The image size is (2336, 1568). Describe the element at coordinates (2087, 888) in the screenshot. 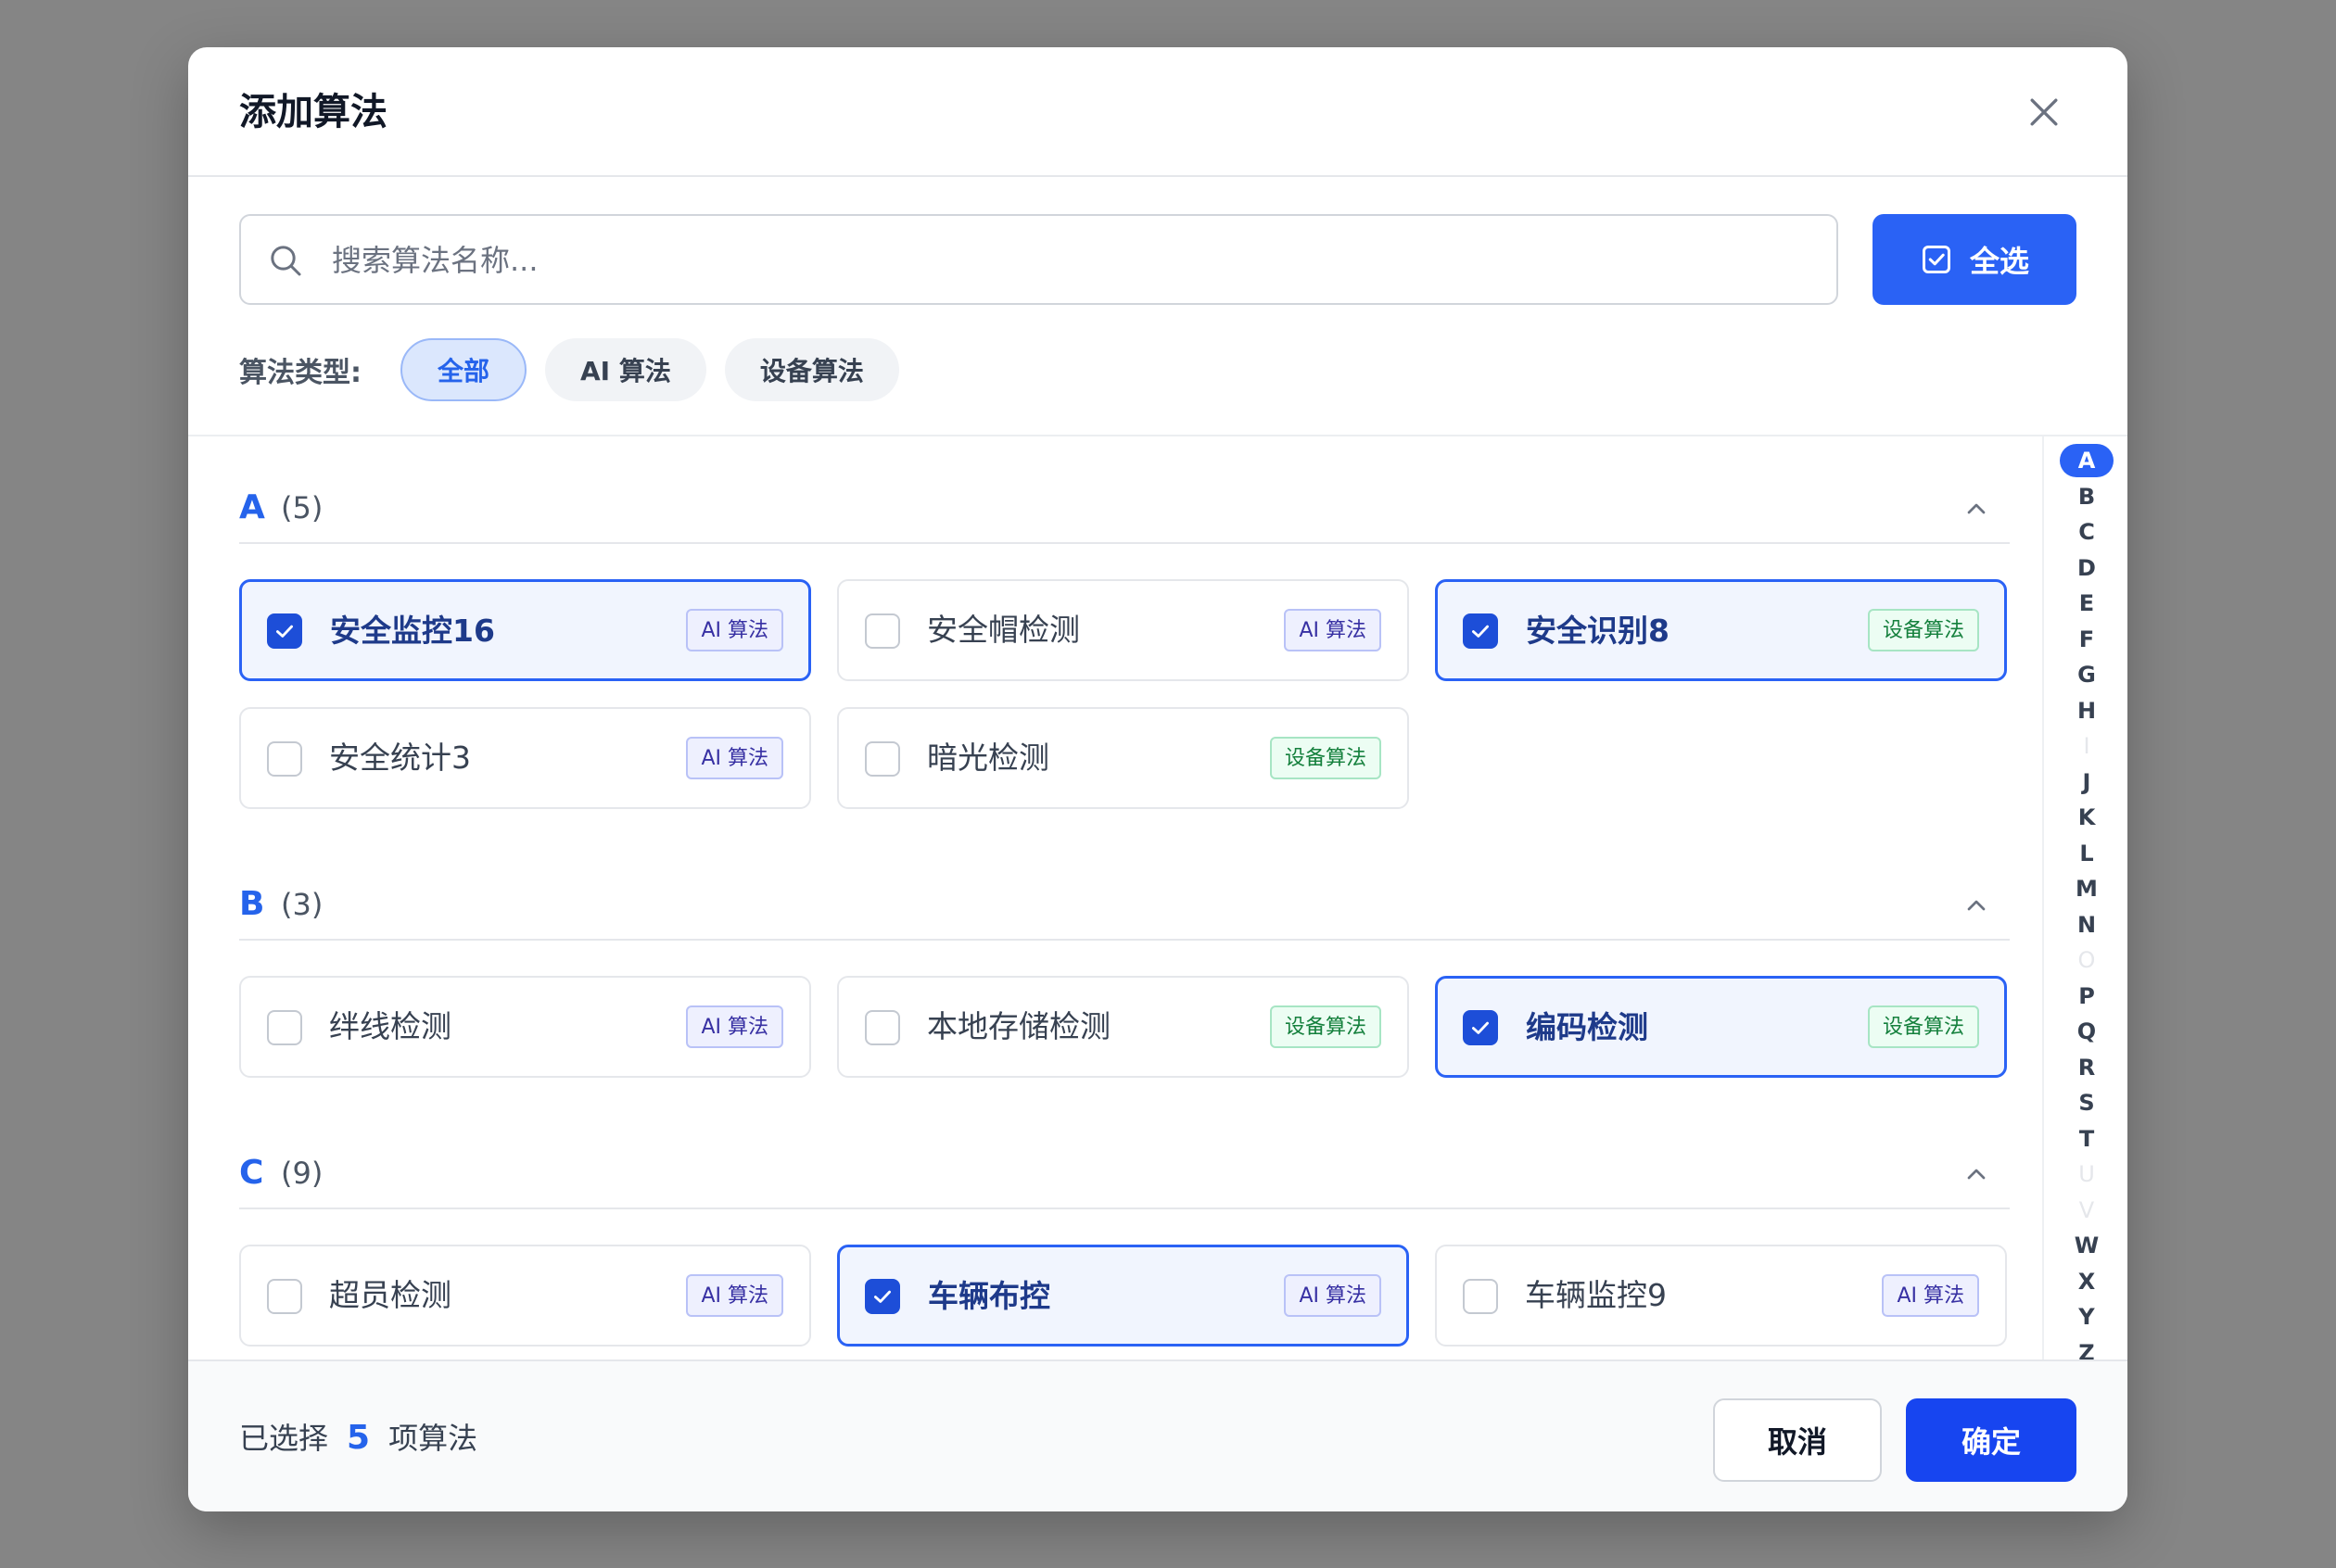

I see `alphabet-item-m: M` at that location.